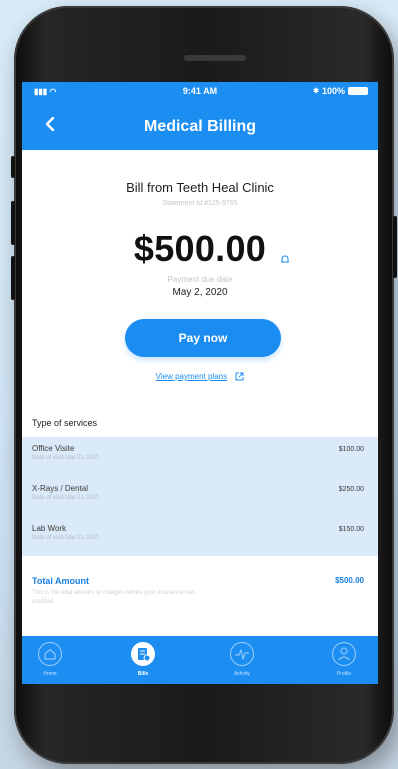 This screenshot has height=769, width=398. I want to click on statement-id: Statement Id #125-9765, so click(200, 203).